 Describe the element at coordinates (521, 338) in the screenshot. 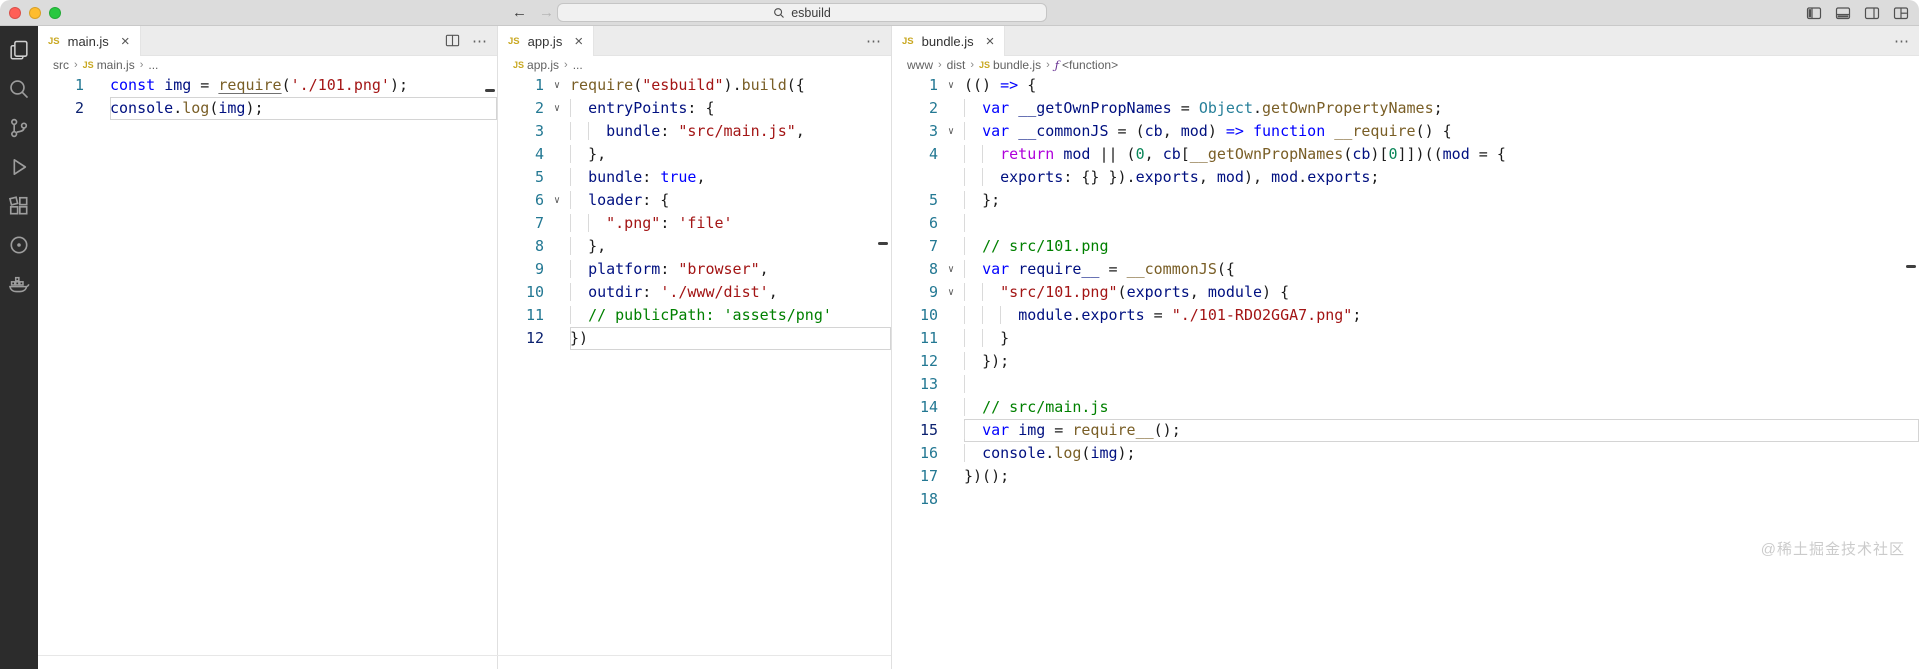

I see `line-number: 12` at that location.